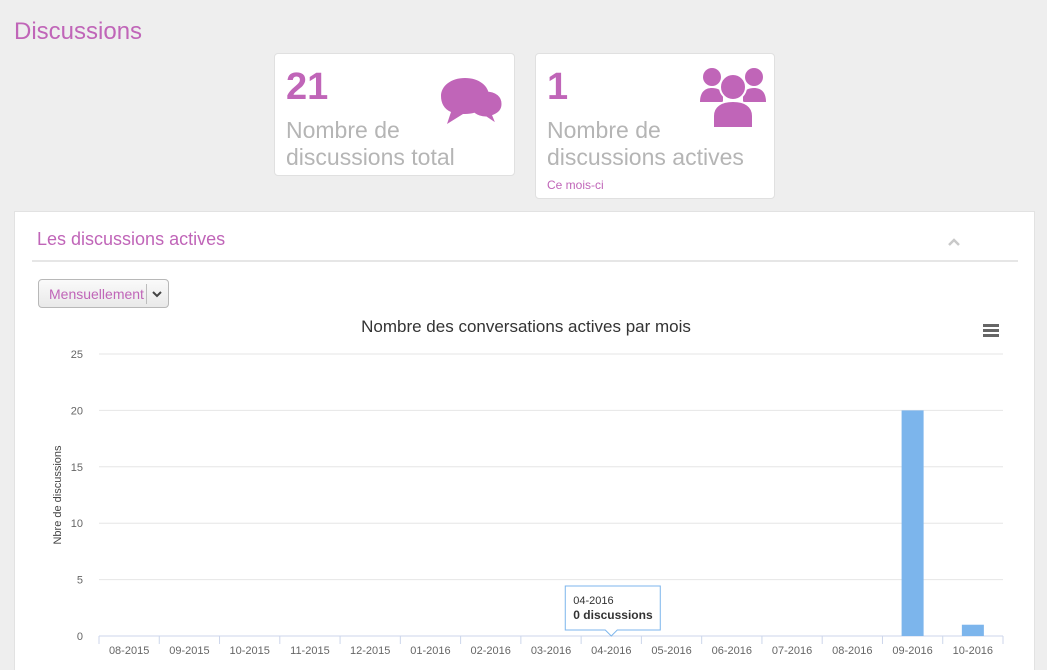 The height and width of the screenshot is (670, 1047). What do you see at coordinates (593, 601) in the screenshot?
I see `tooltip-category: 04-2016` at bounding box center [593, 601].